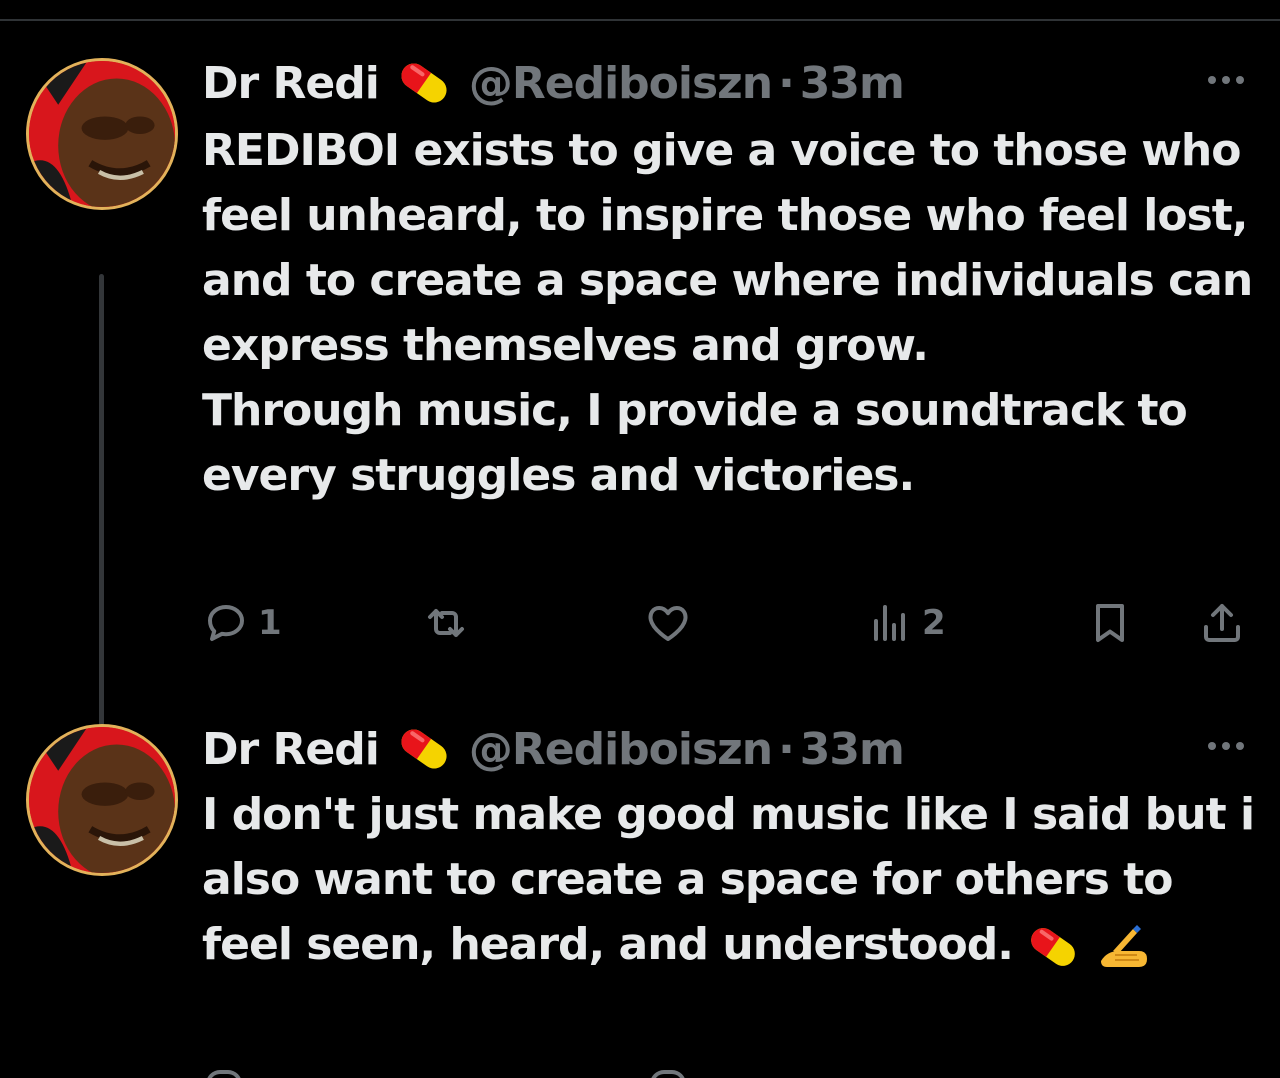  I want to click on top-divider, so click(640, 20).